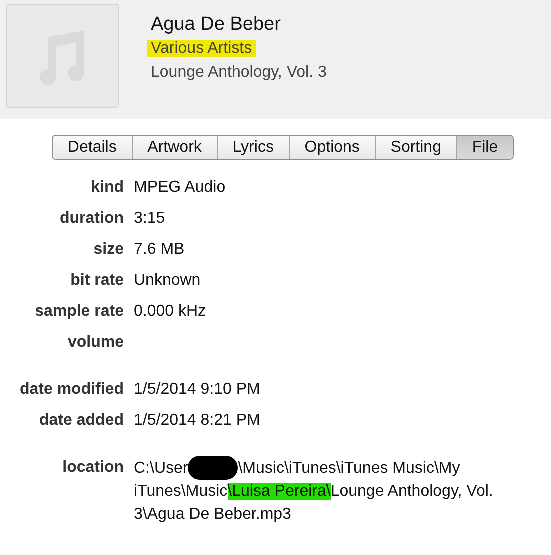 Image resolution: width=551 pixels, height=555 pixels. Describe the element at coordinates (93, 147) in the screenshot. I see `tab: Details` at that location.